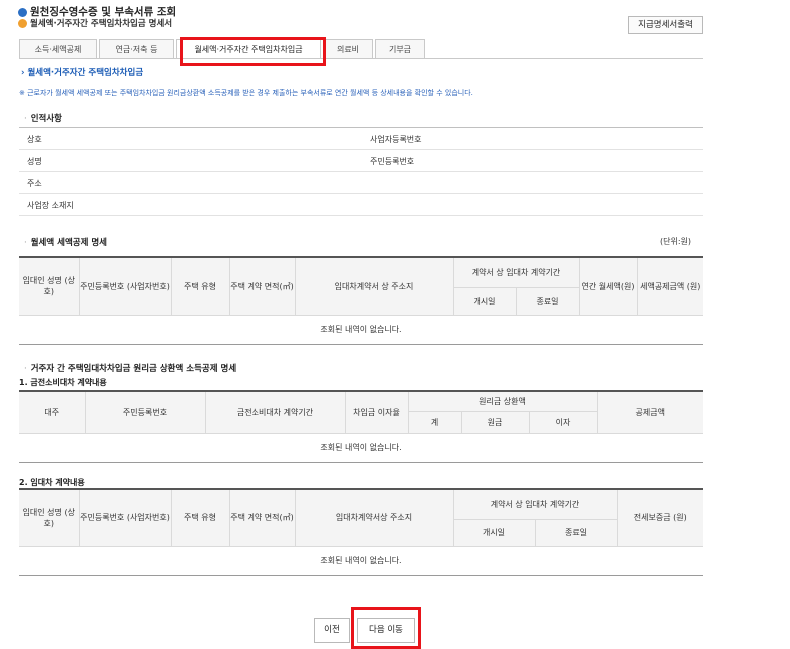  I want to click on col-house-type: 주택 유형, so click(200, 286).